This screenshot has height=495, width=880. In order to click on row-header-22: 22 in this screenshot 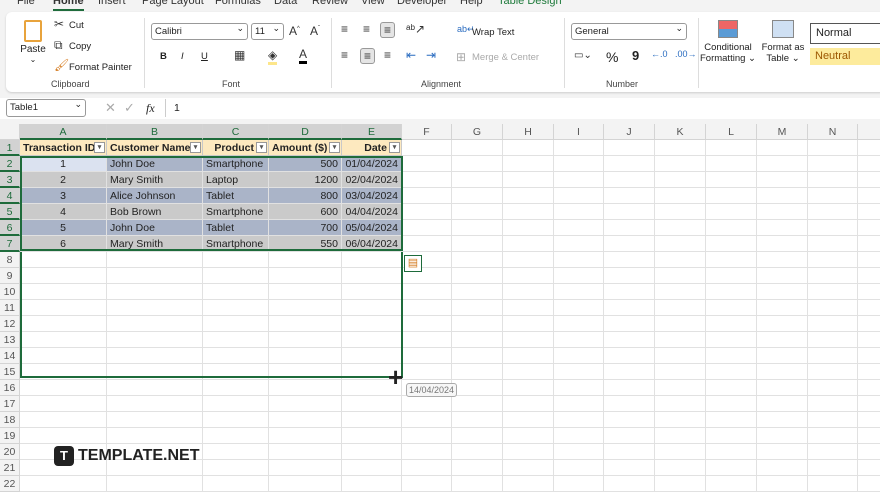, I will do `click(10, 484)`.